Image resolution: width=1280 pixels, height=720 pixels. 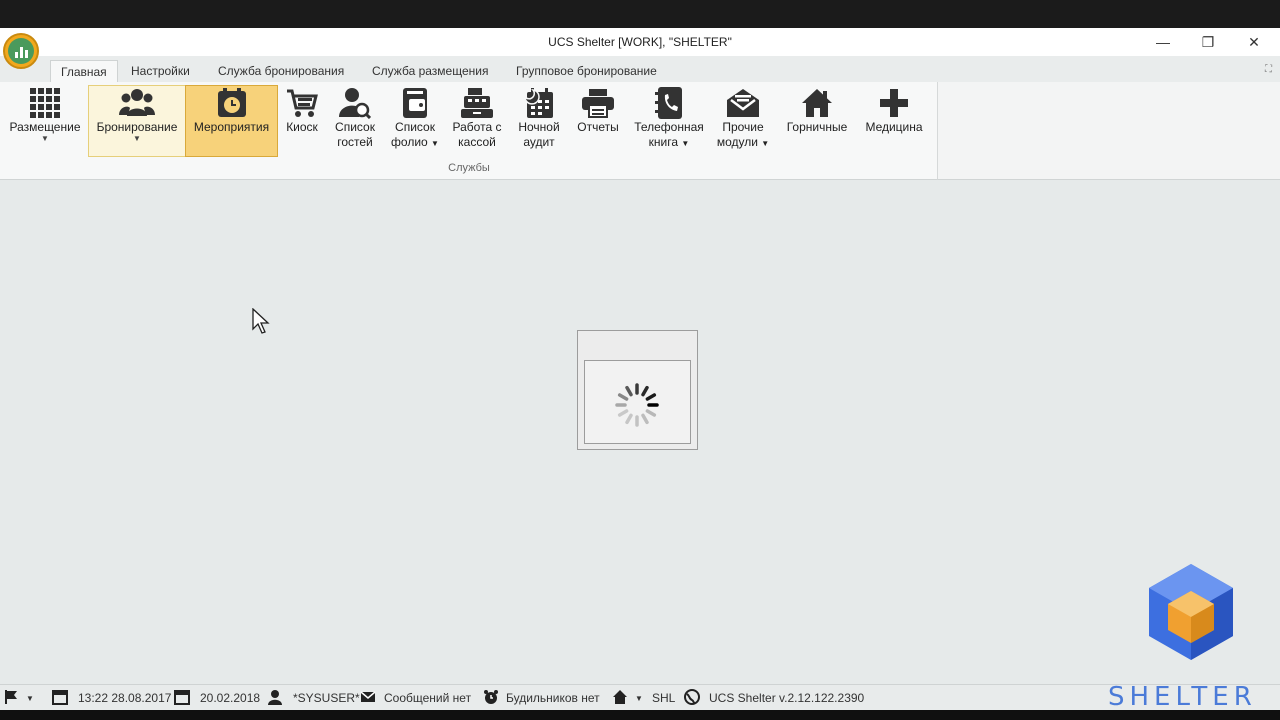 I want to click on calendar-clock-icon, so click(x=232, y=103).